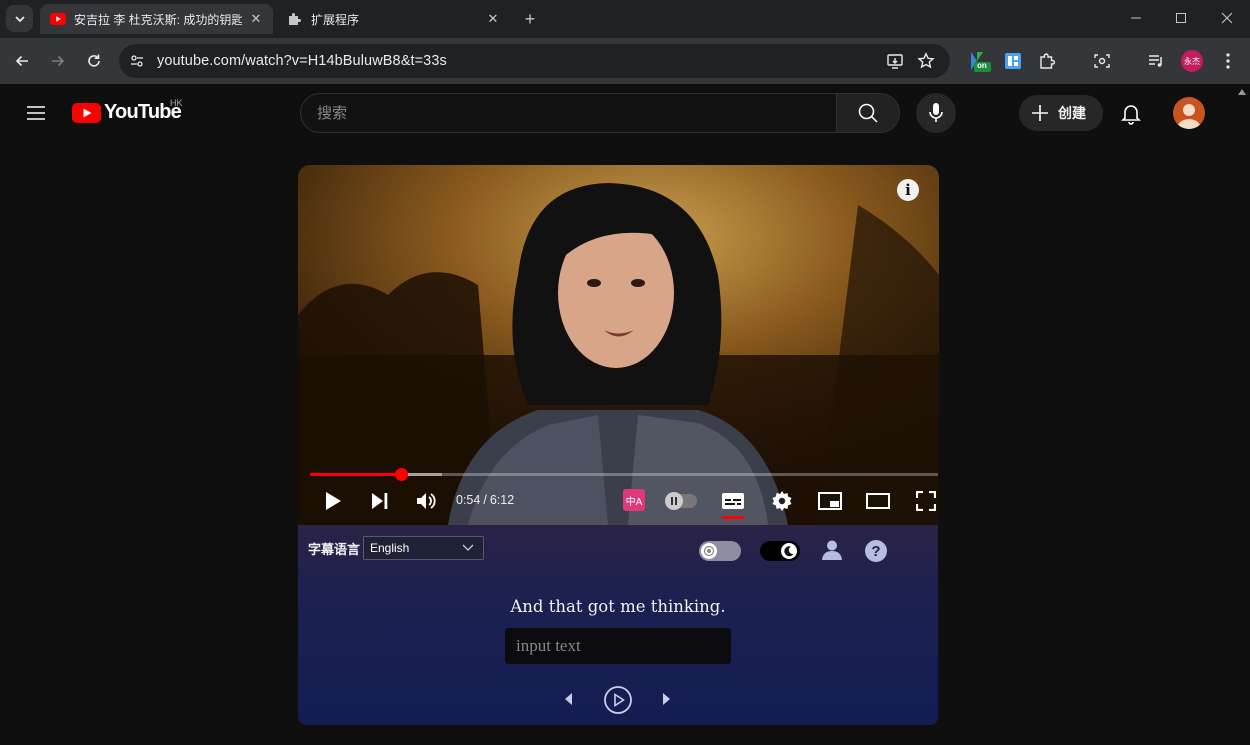 Image resolution: width=1250 pixels, height=745 pixels. I want to click on microphone-icon, so click(936, 112).